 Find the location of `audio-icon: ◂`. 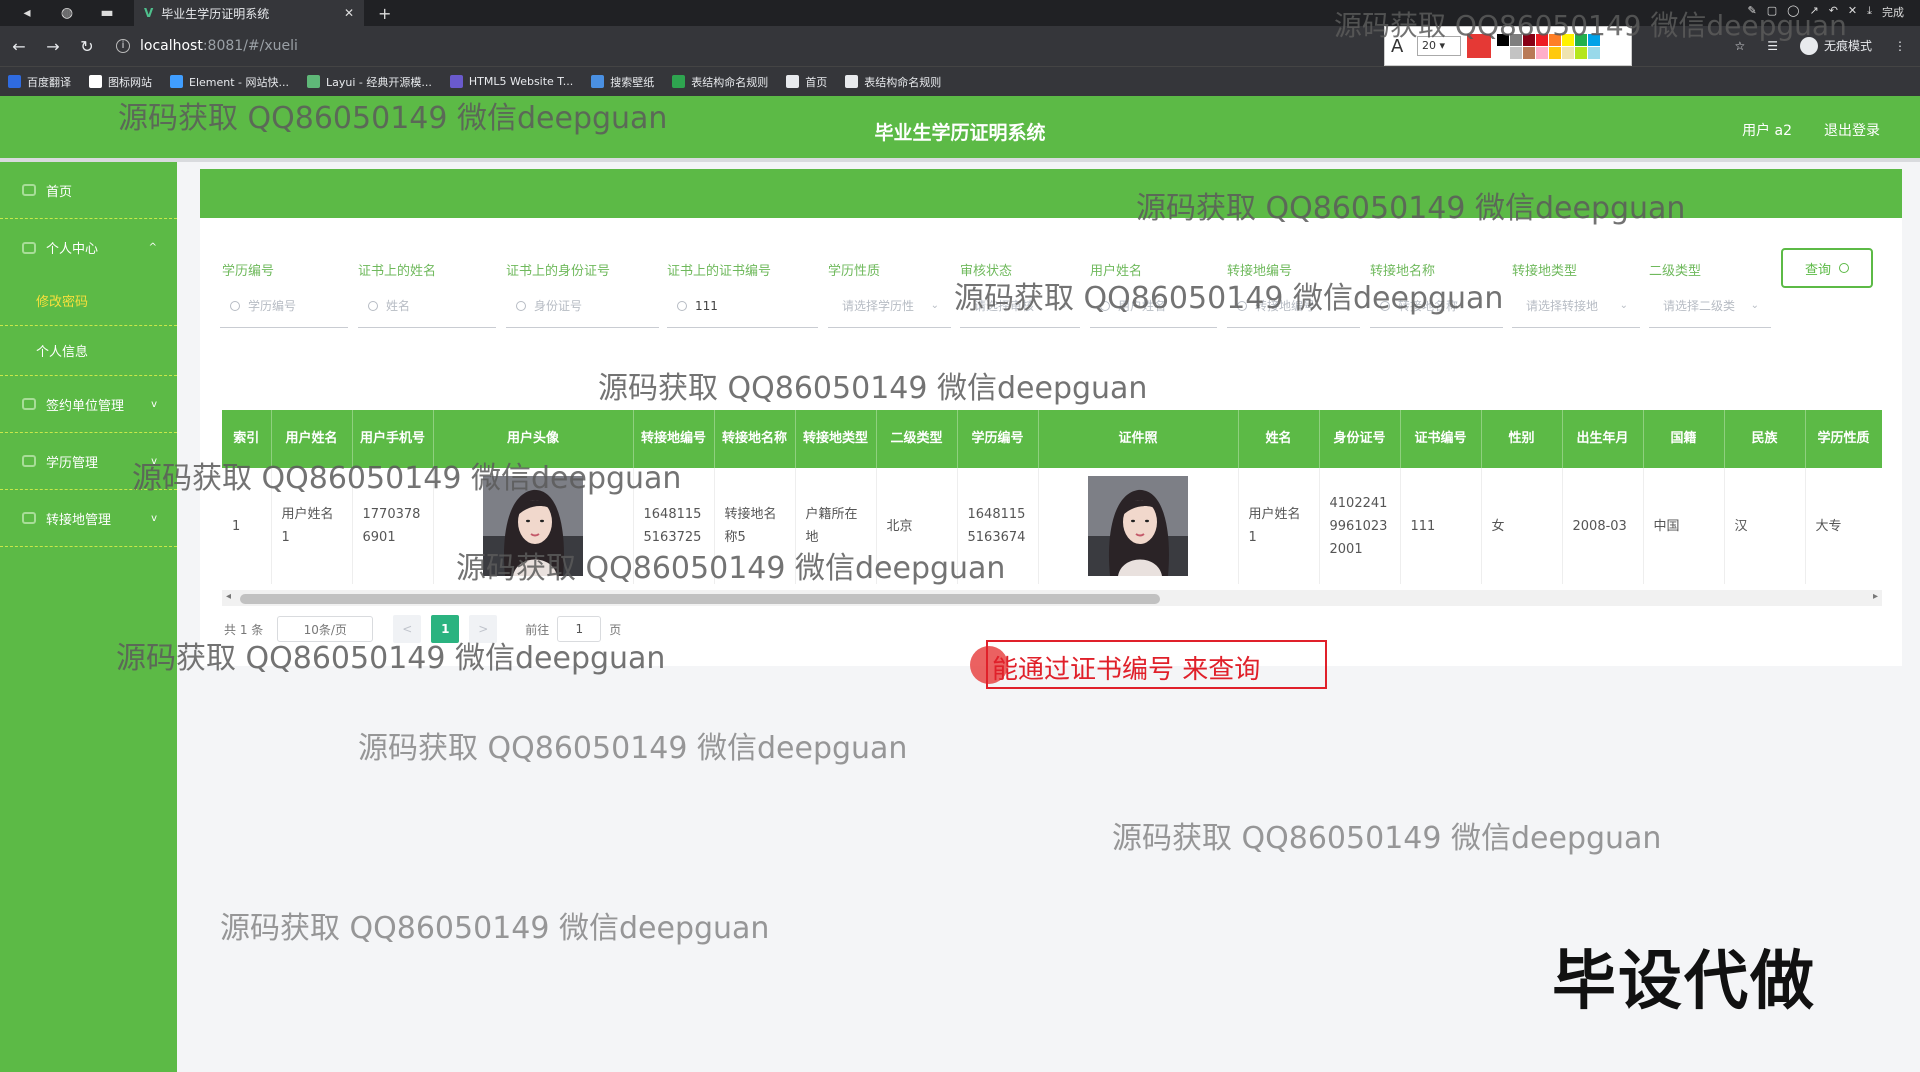

audio-icon: ◂ is located at coordinates (27, 13).